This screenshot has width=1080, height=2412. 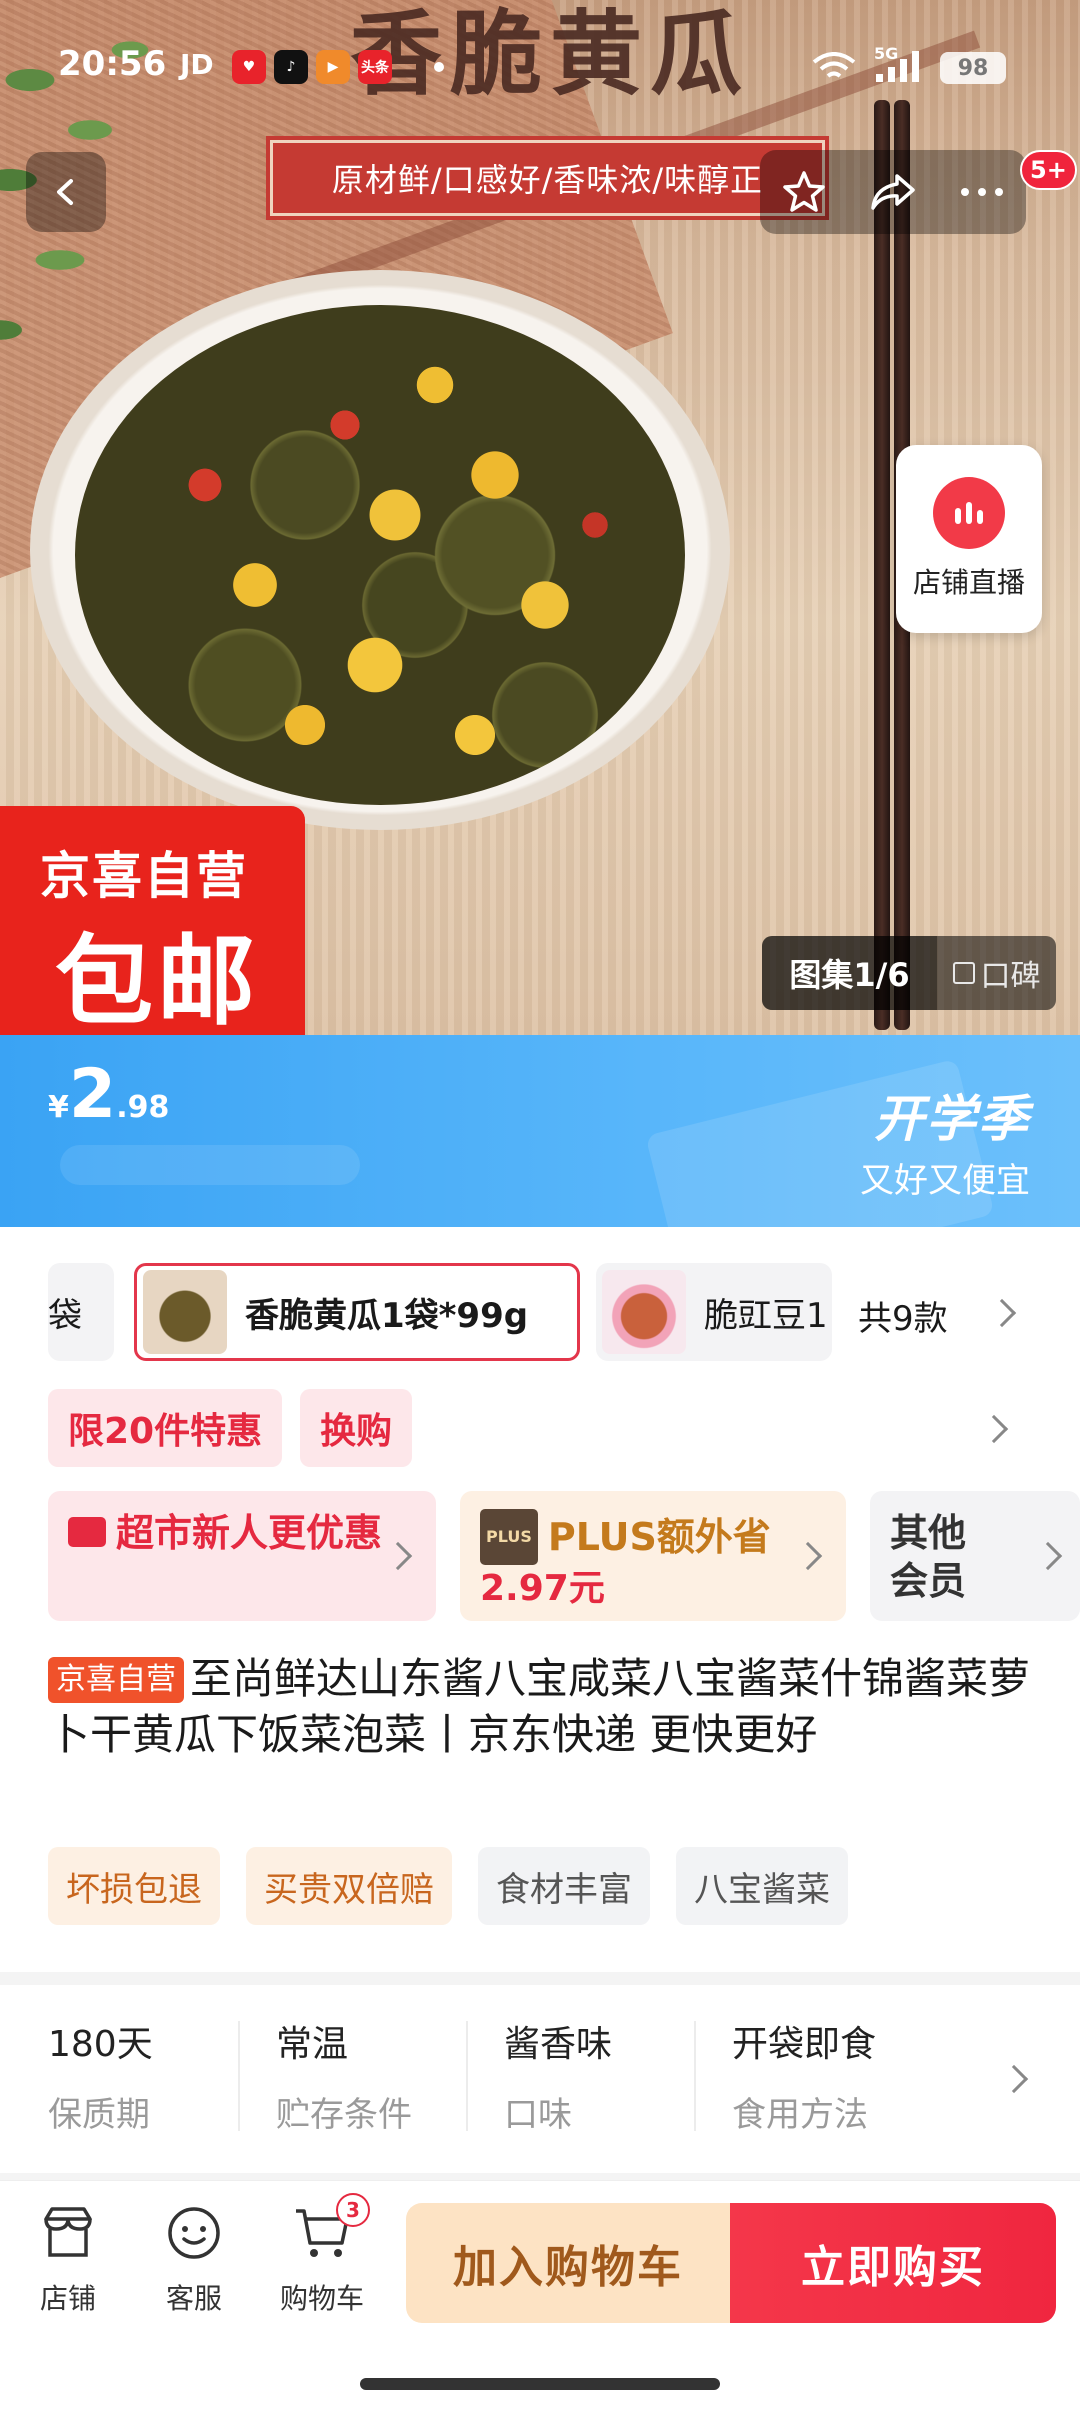 What do you see at coordinates (973, 68) in the screenshot?
I see `battery-indicator: 98` at bounding box center [973, 68].